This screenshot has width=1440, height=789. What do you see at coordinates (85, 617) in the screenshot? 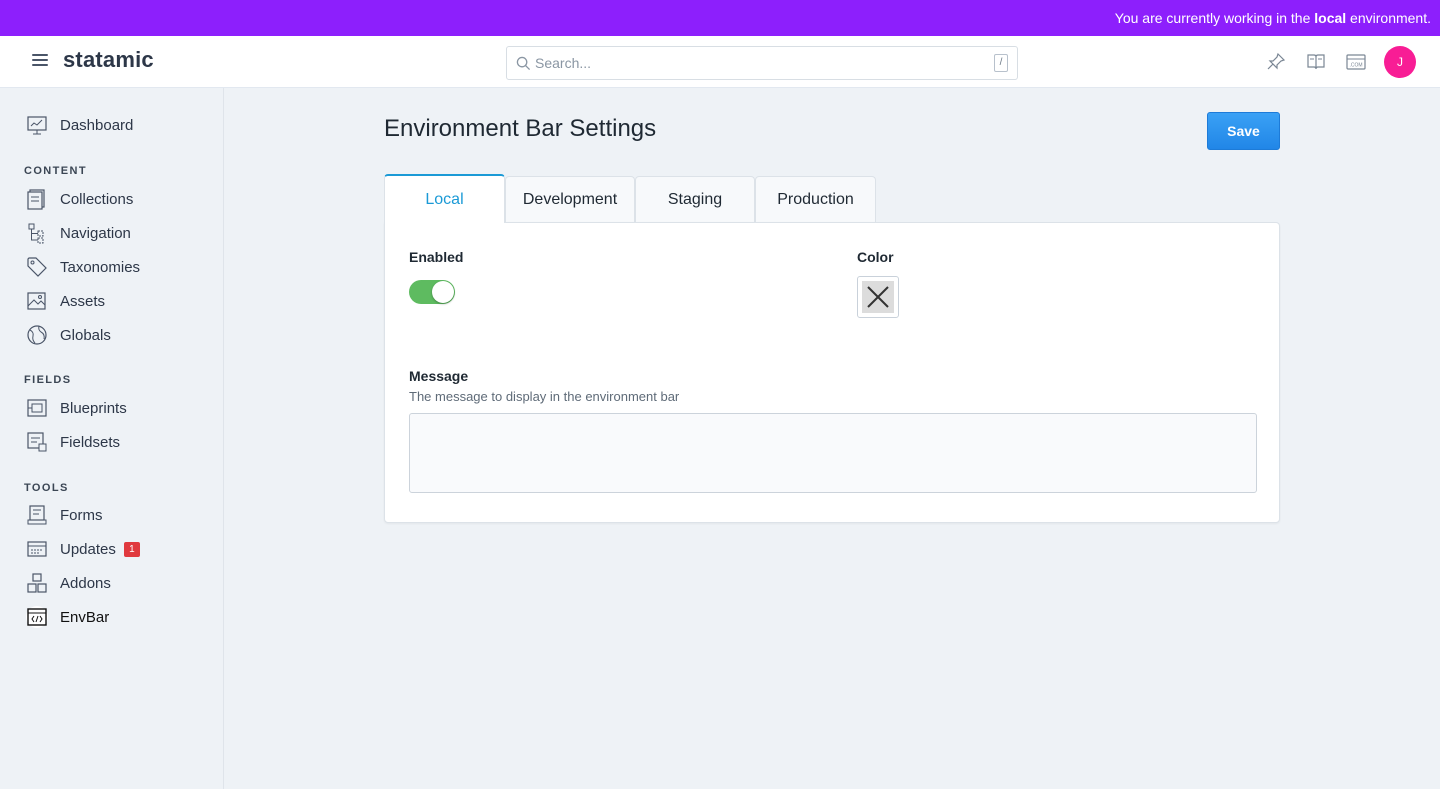
I see `sidebar-item-label: EnvBar` at bounding box center [85, 617].